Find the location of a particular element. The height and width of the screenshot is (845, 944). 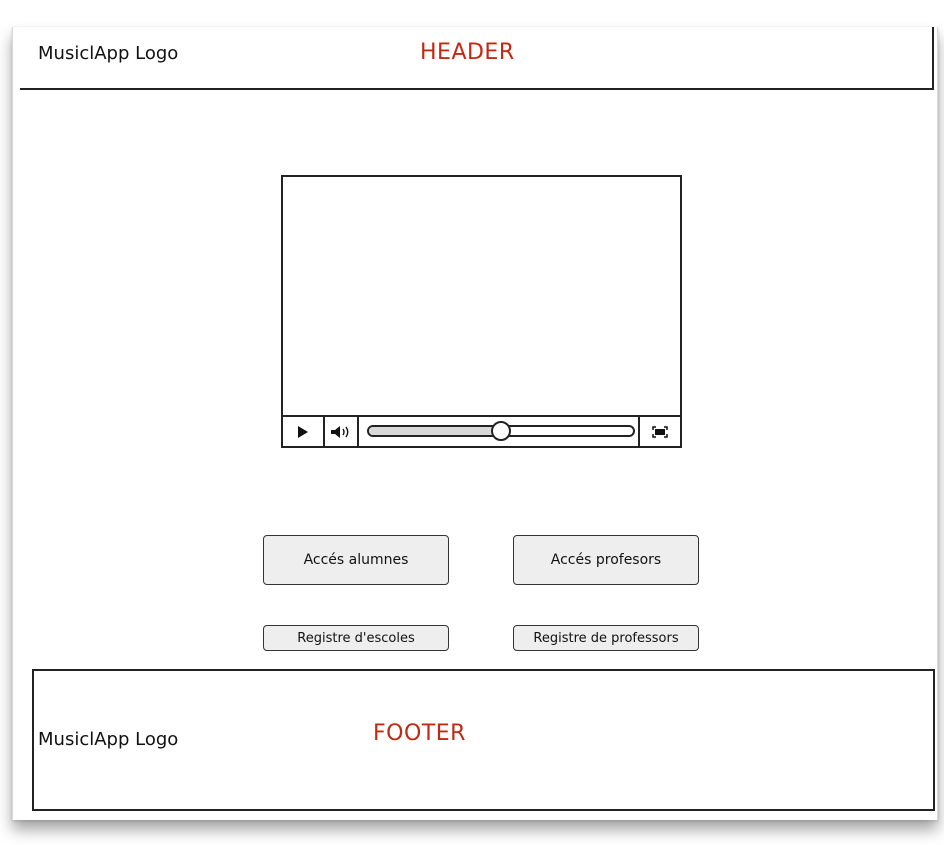

seek-progress is located at coordinates (435, 431).